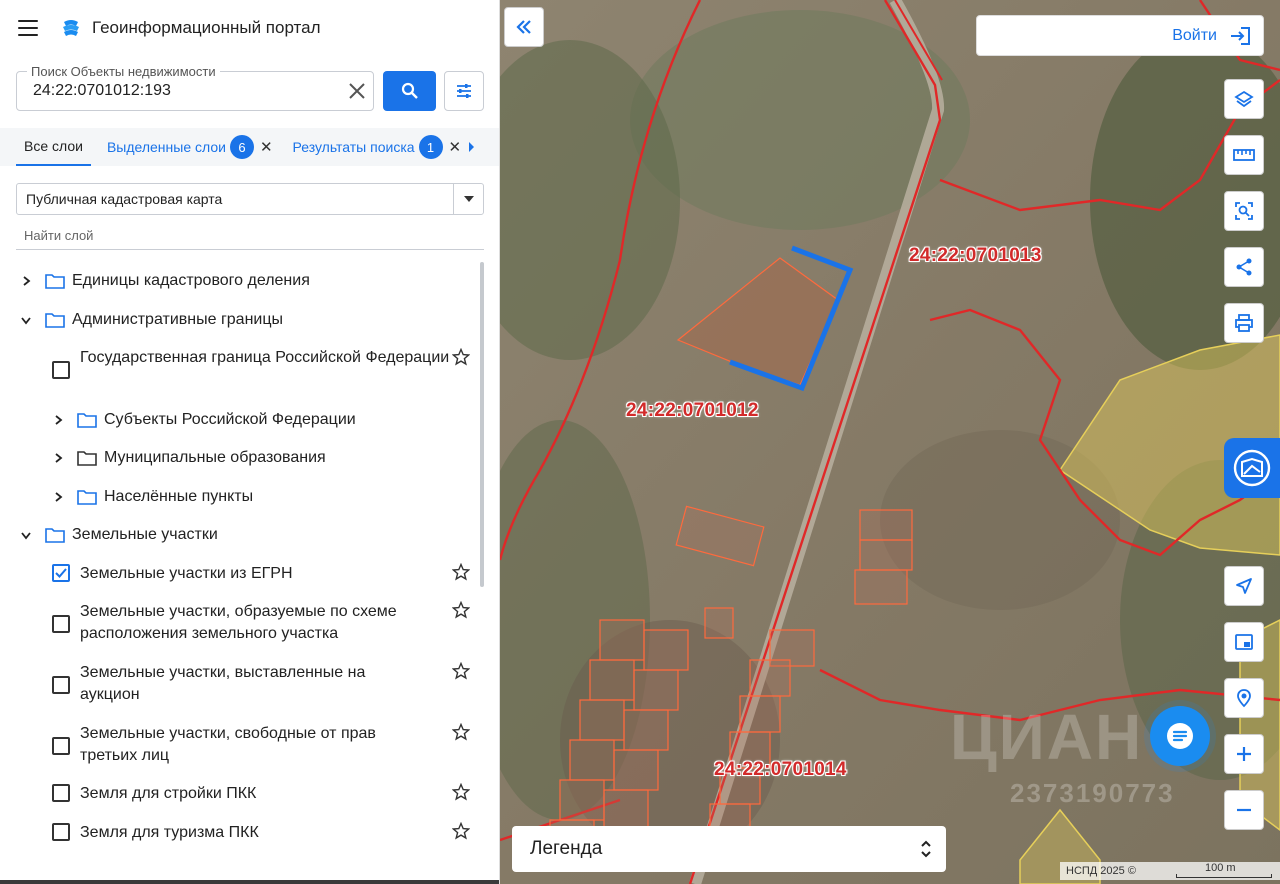 The height and width of the screenshot is (884, 1280). I want to click on cadastral-quarter-label: 24:22:0701014, so click(780, 769).